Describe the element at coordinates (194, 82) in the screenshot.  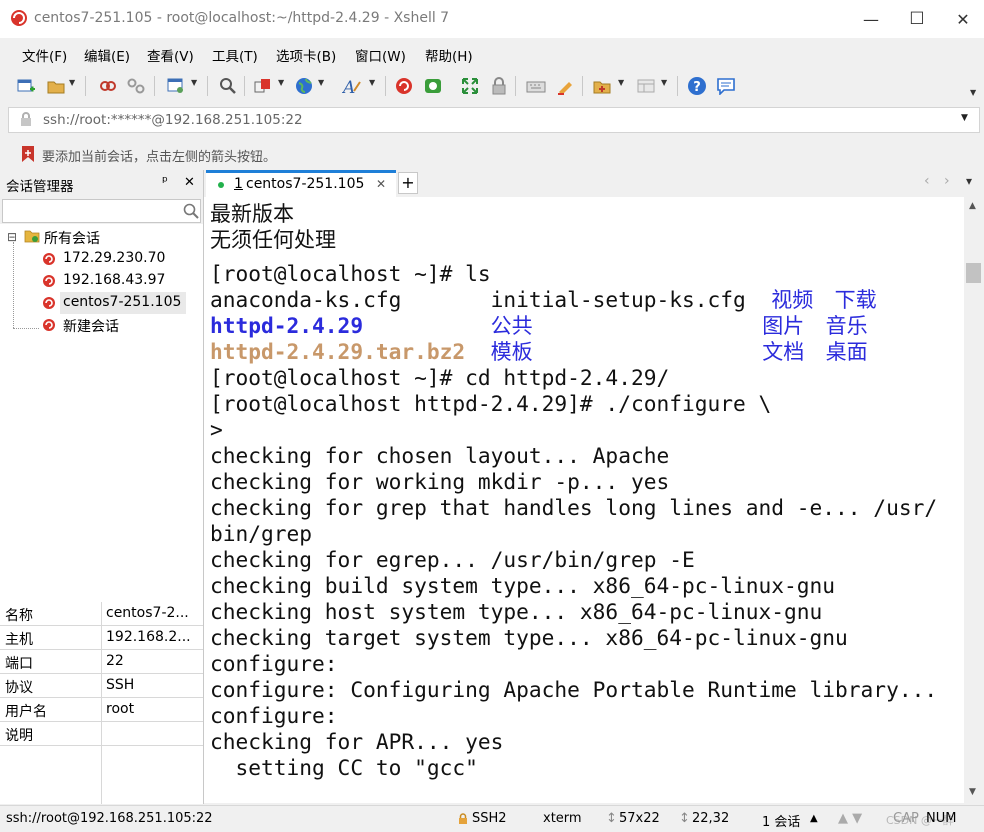
I see `properties-dropdown-icon: ▼` at that location.